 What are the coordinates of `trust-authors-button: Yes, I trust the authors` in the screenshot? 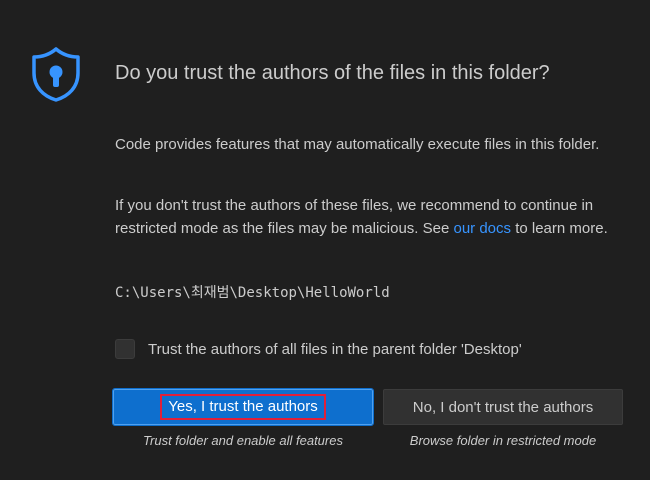 It's located at (243, 407).